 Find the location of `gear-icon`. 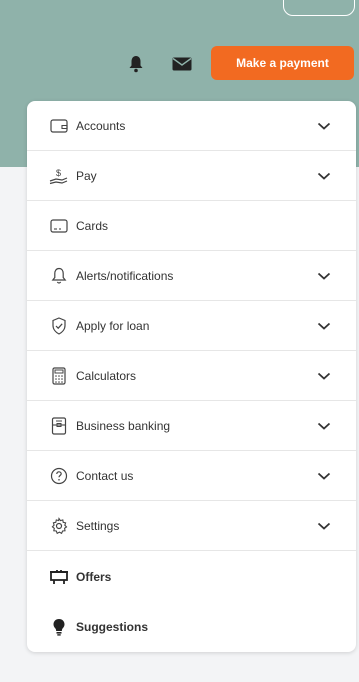

gear-icon is located at coordinates (59, 526).